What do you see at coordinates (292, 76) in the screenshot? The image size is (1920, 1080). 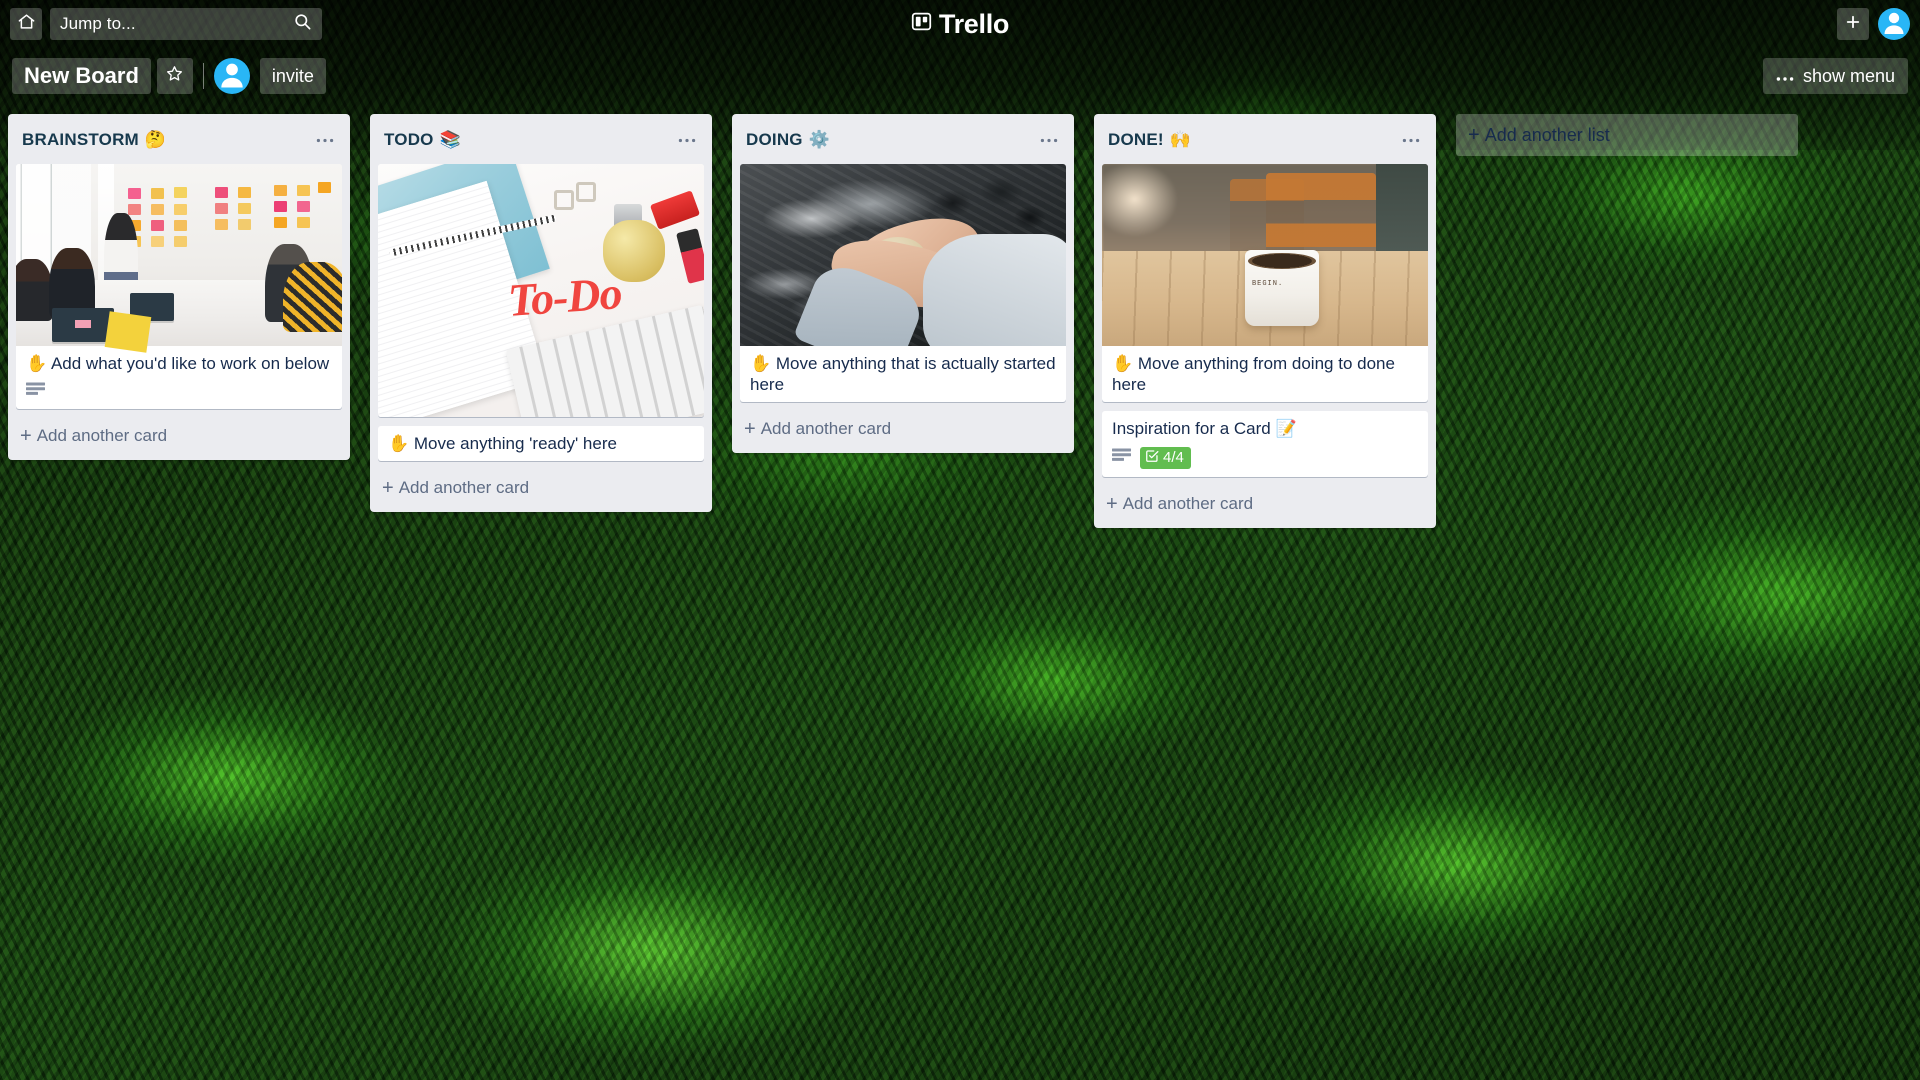 I see `invite-button: invite` at bounding box center [292, 76].